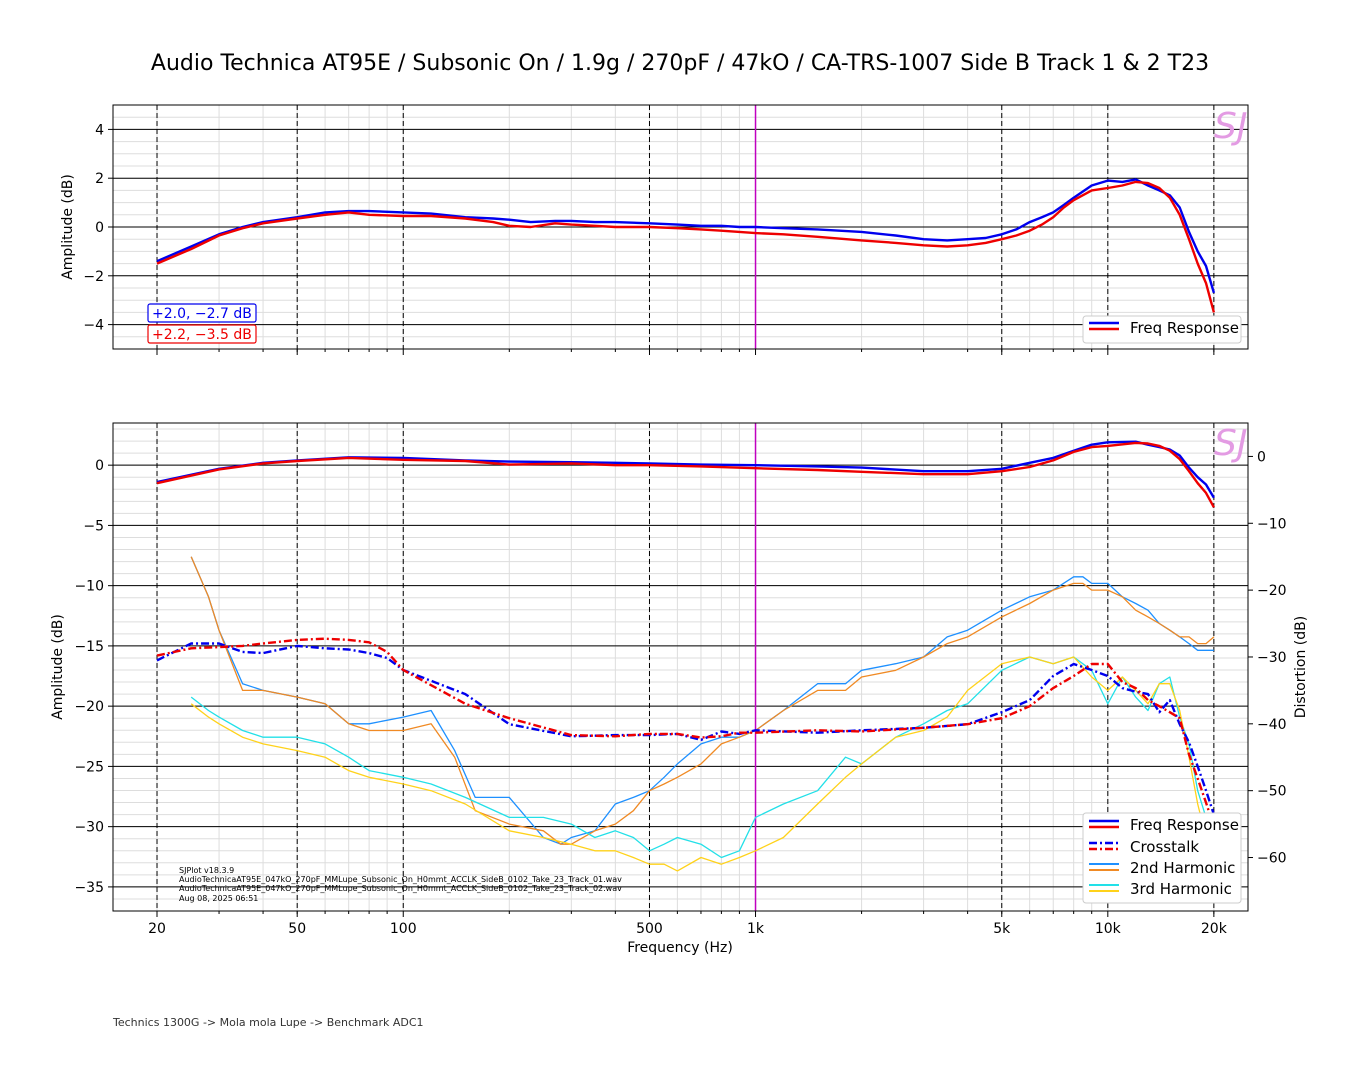 This screenshot has width=1361, height=1080. Describe the element at coordinates (1272, 725) in the screenshot. I see `y2-tick-label: −40` at that location.